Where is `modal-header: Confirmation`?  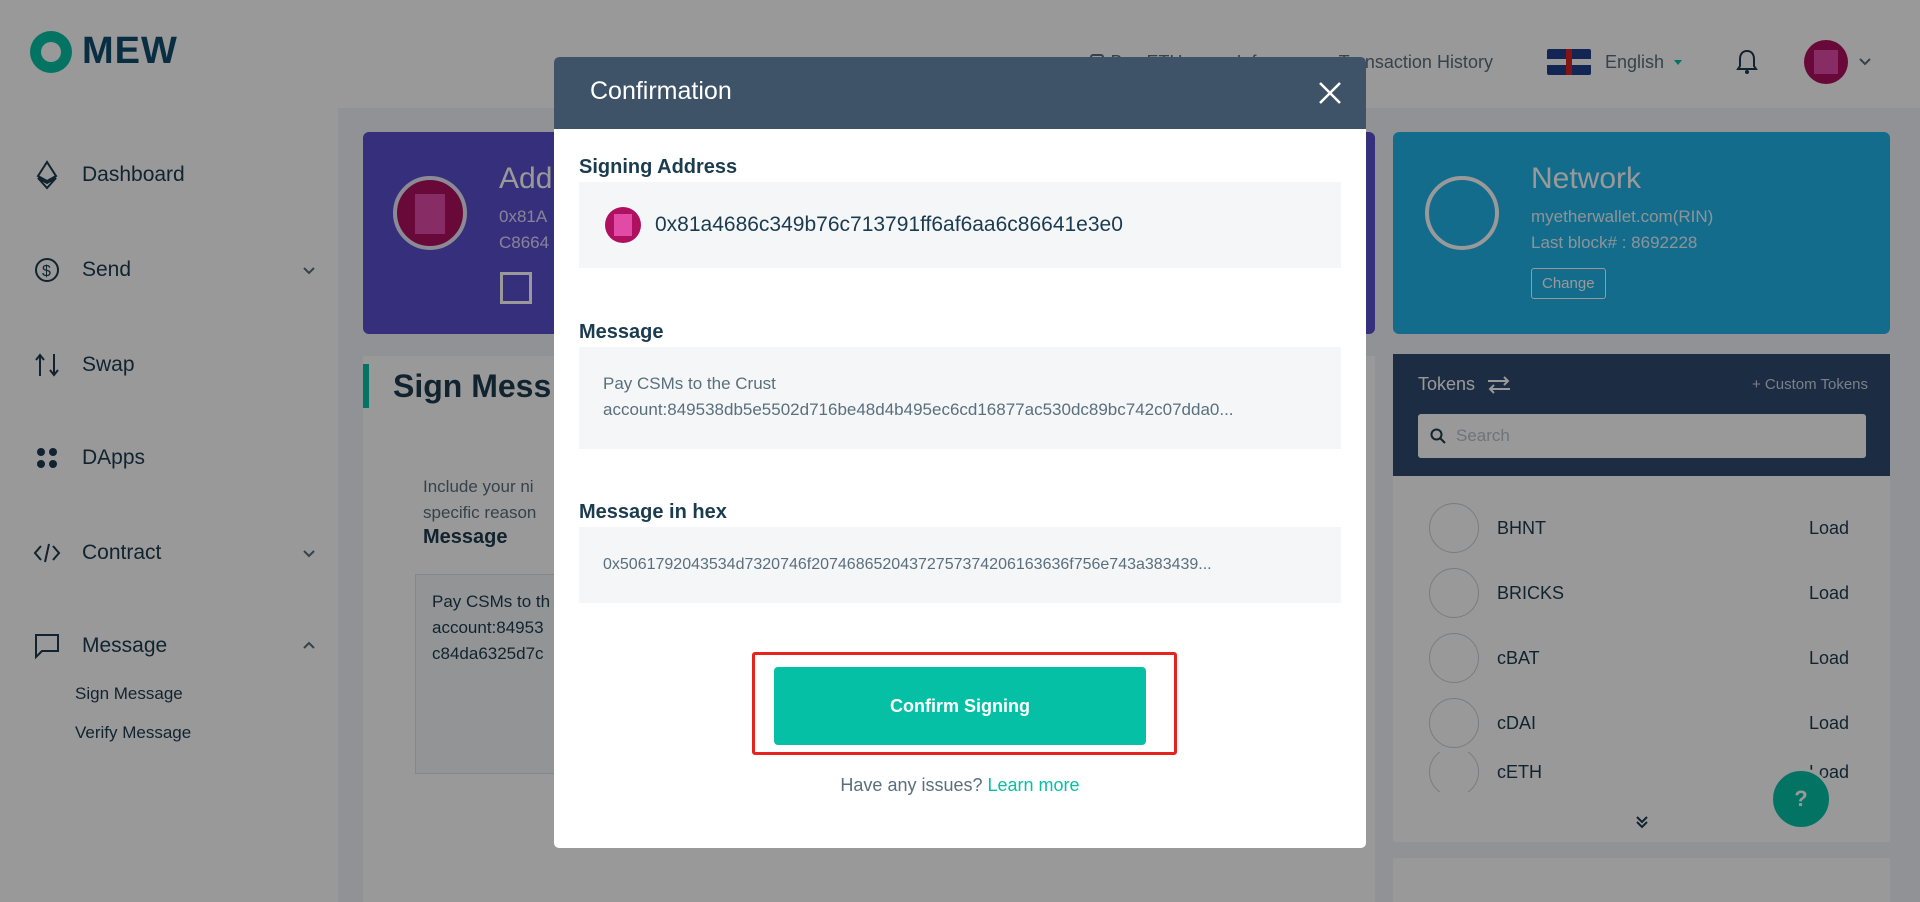
modal-header: Confirmation is located at coordinates (960, 93).